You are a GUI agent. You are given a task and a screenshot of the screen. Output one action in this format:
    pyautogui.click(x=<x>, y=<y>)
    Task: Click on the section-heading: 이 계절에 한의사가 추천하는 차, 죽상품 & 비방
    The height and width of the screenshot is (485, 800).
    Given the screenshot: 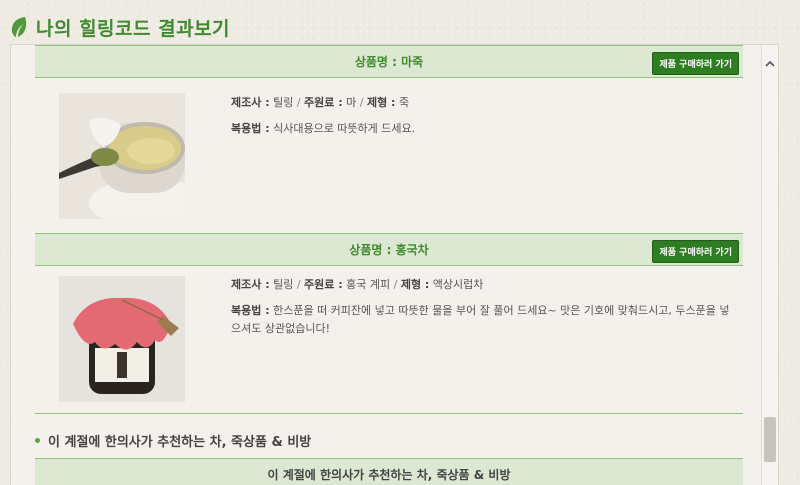 What is the action you would take?
    pyautogui.click(x=389, y=440)
    